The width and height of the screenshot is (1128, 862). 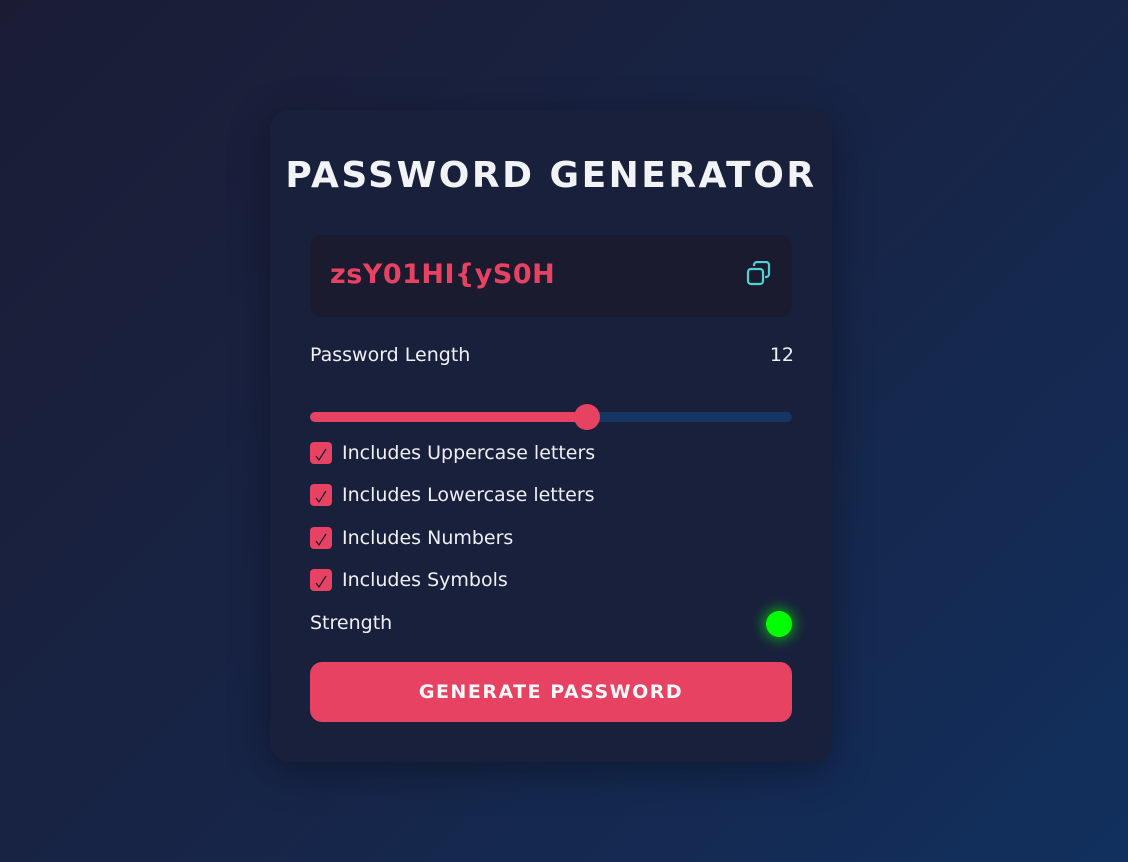 I want to click on option-symbols: Includes Symbols, so click(x=409, y=580).